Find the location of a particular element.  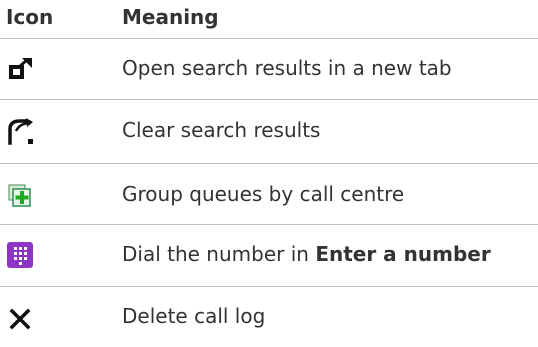

row-meaning: Dial the number in Enter a number is located at coordinates (306, 254).